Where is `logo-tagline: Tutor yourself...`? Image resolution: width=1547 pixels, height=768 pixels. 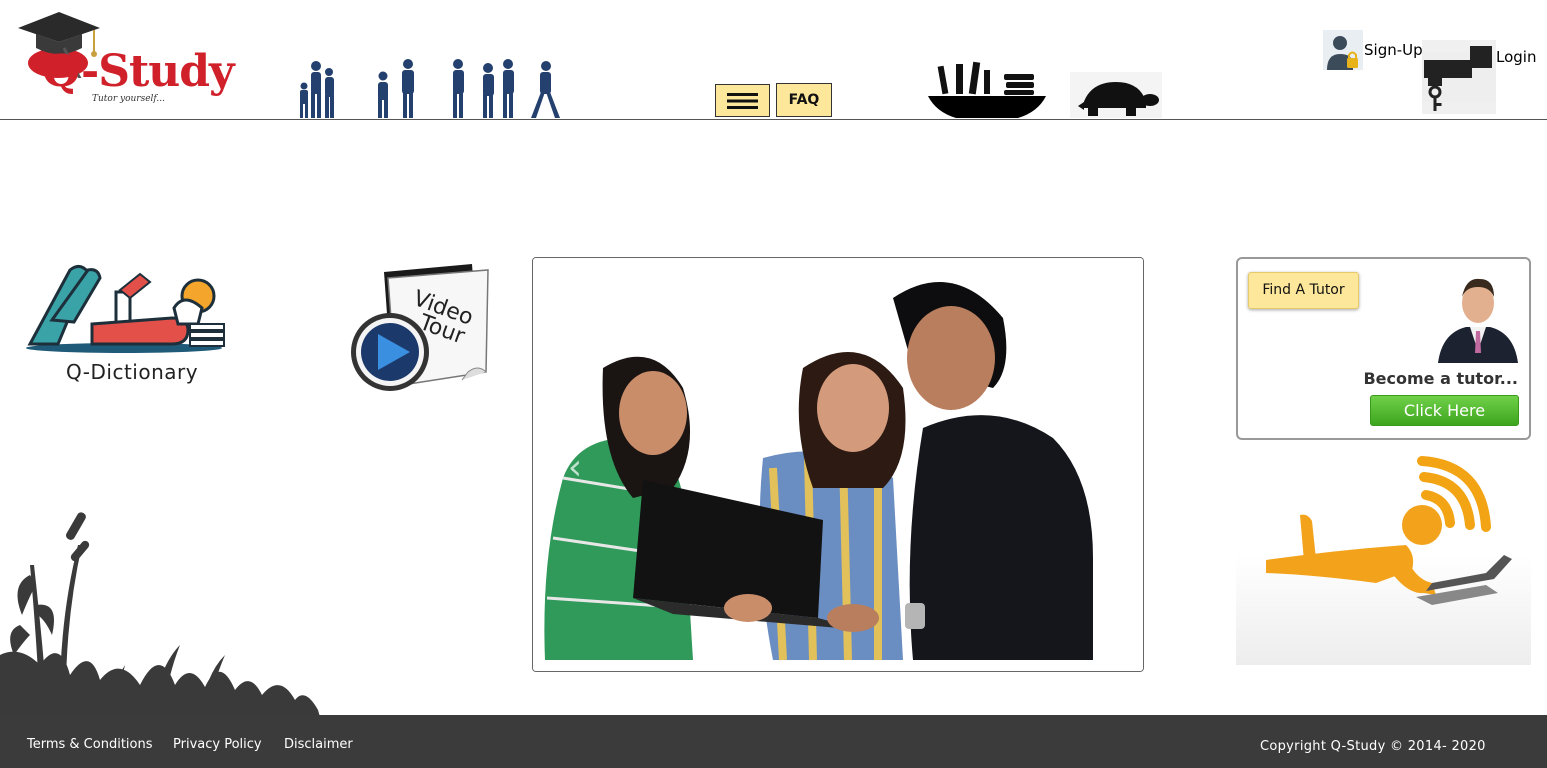 logo-tagline: Tutor yourself... is located at coordinates (129, 99).